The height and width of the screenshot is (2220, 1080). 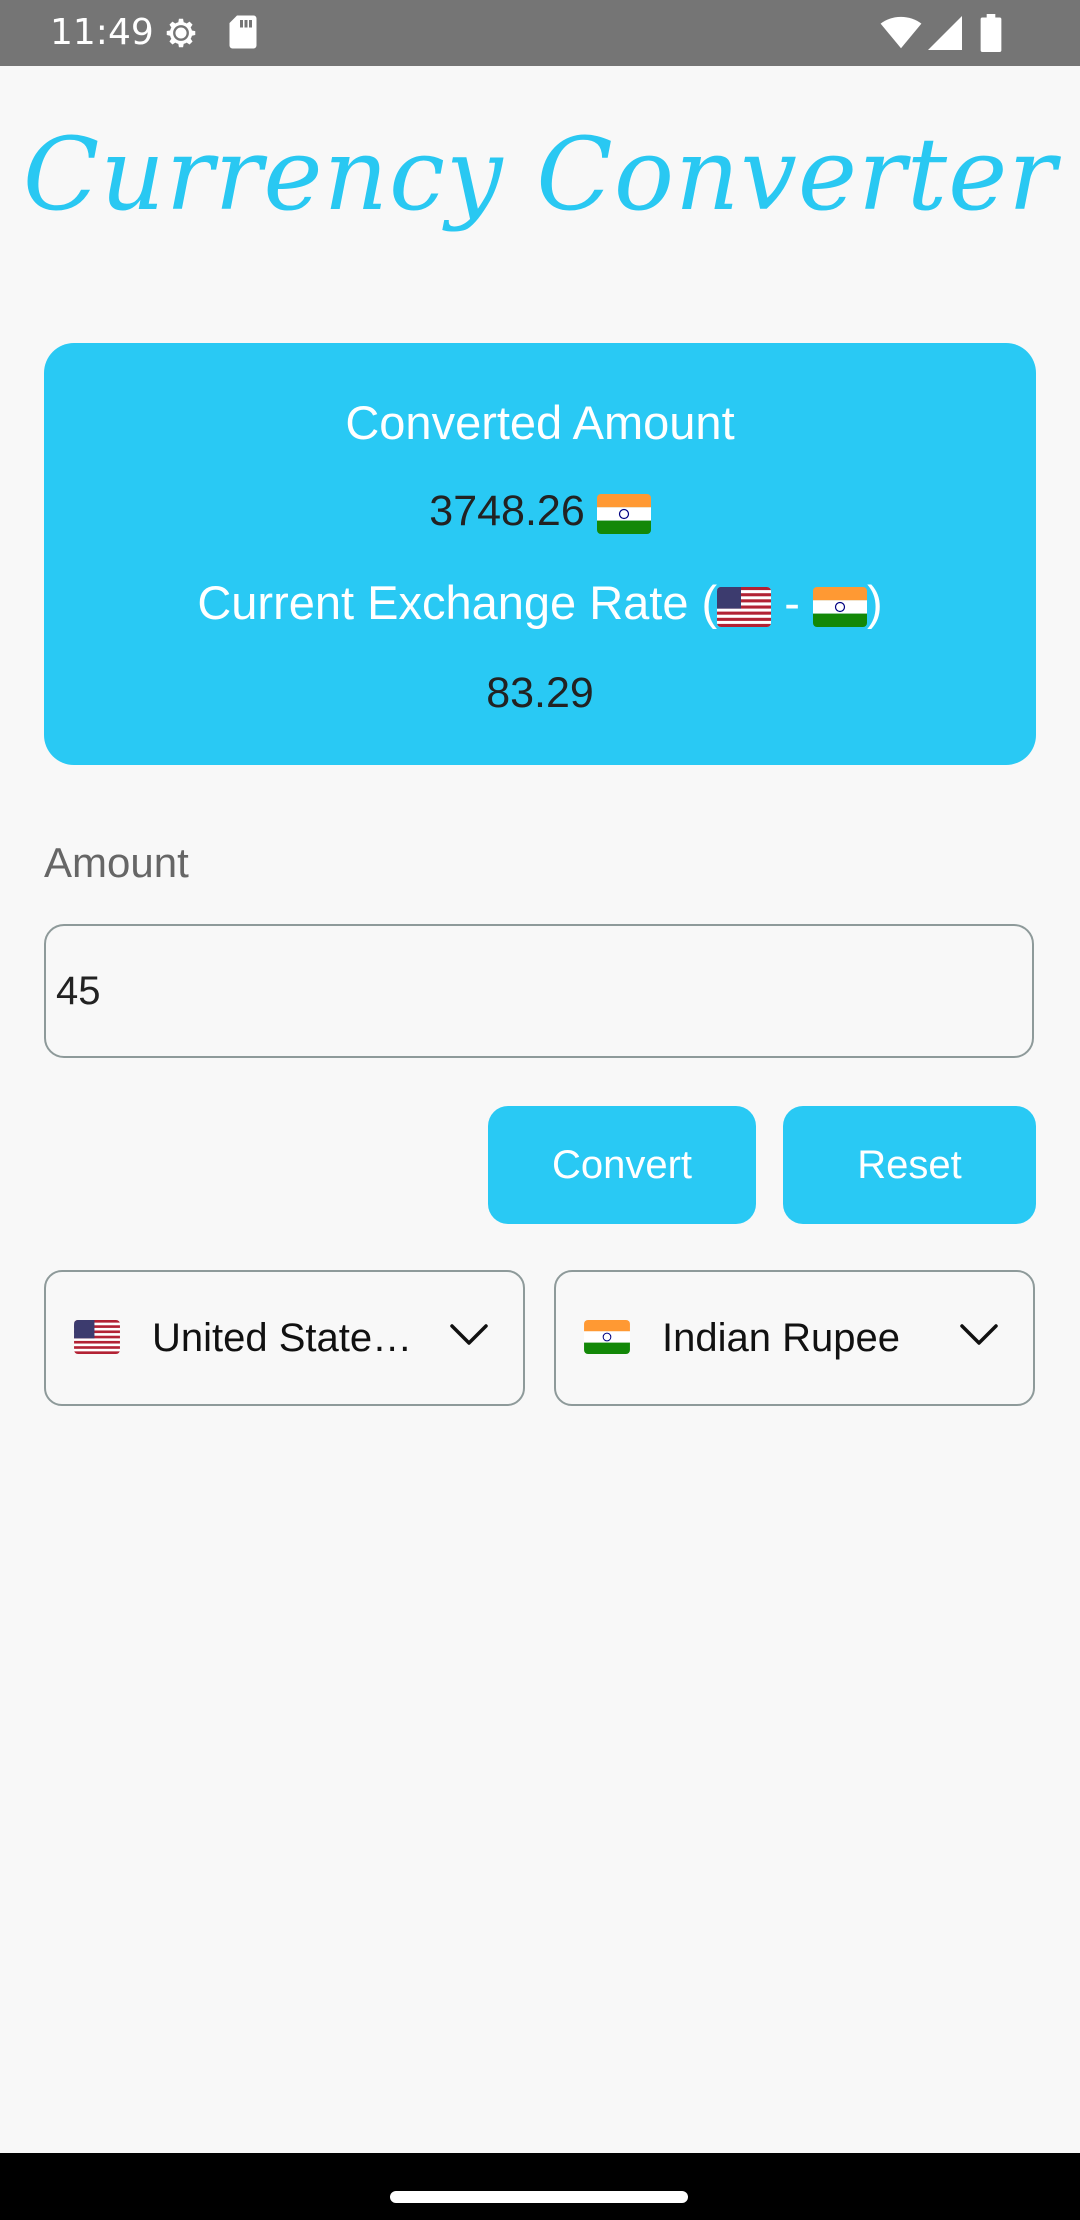 I want to click on status-bar: 11:49, so click(x=540, y=33).